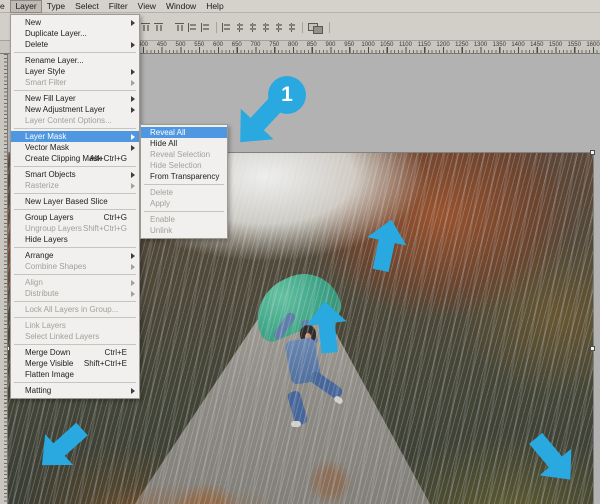  I want to click on align-bottom-edges-icon, so click(179, 27).